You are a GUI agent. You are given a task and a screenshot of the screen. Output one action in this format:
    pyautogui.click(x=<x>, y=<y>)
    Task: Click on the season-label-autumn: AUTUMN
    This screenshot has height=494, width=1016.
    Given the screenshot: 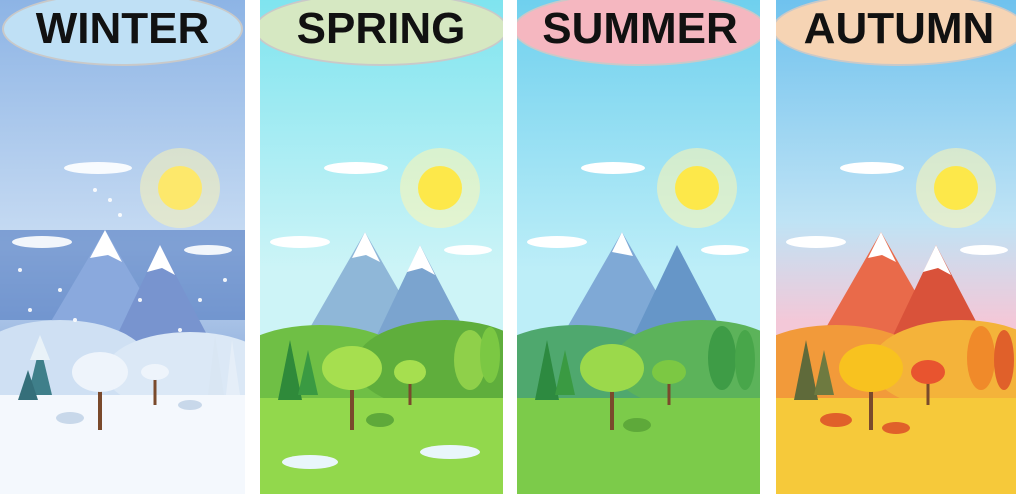 What is the action you would take?
    pyautogui.click(x=896, y=33)
    